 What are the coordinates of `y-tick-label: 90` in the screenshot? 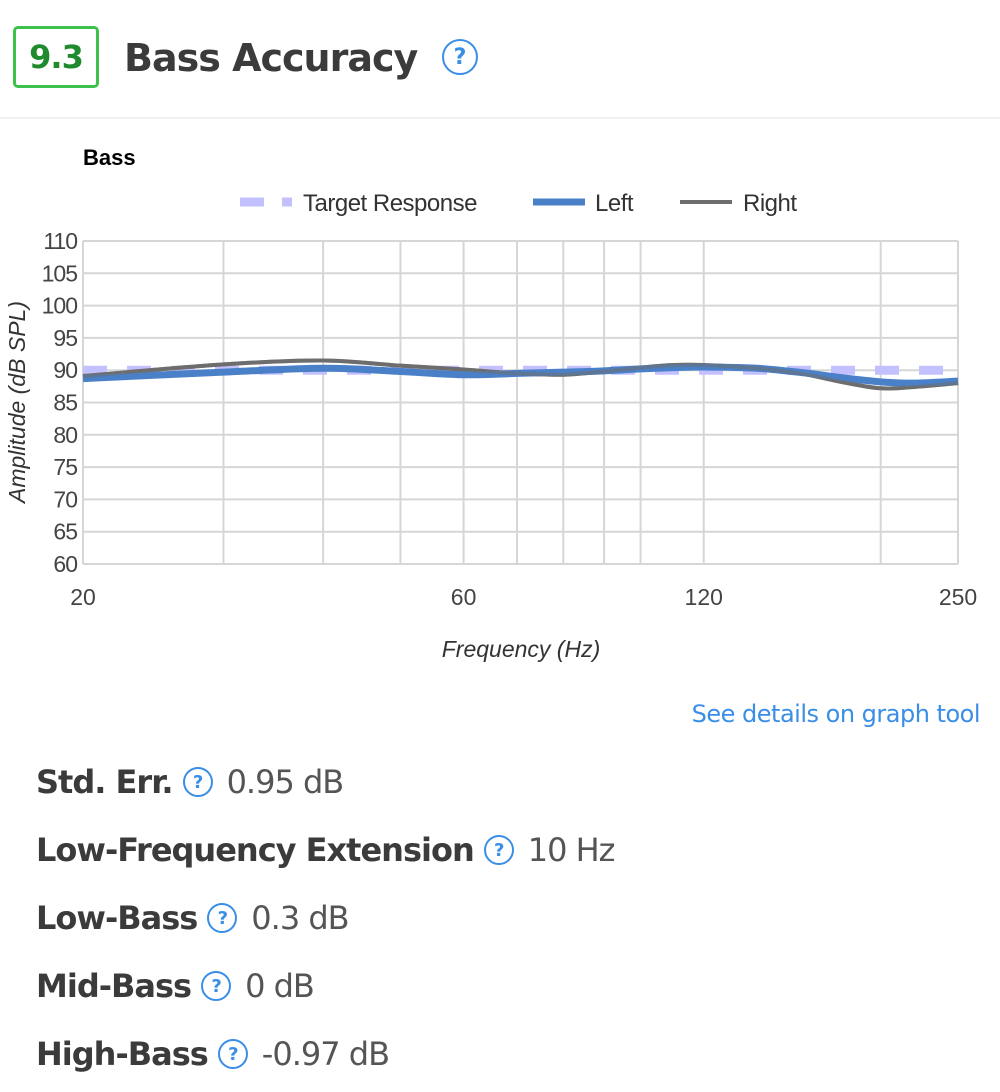 It's located at (65, 370).